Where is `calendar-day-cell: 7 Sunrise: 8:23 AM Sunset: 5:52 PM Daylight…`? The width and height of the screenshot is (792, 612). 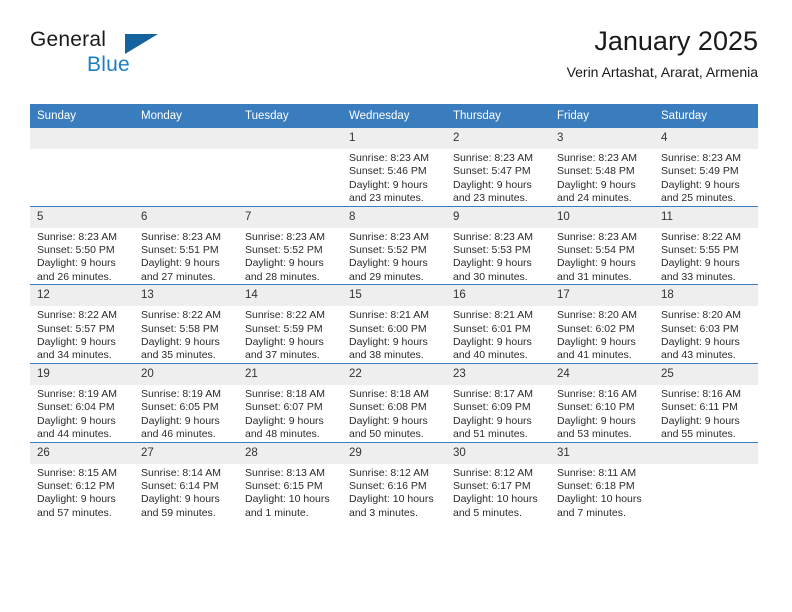
calendar-day-cell: 7 Sunrise: 8:23 AM Sunset: 5:52 PM Daylight… is located at coordinates (290, 245).